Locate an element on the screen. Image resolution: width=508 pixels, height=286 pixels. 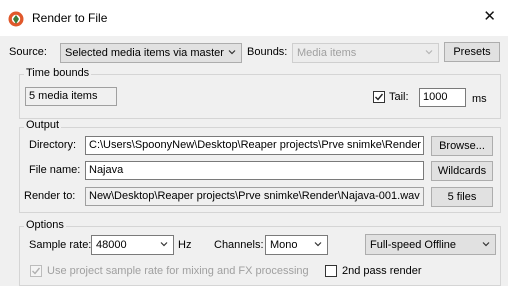
source-value: Selected media items via master is located at coordinates (144, 53).